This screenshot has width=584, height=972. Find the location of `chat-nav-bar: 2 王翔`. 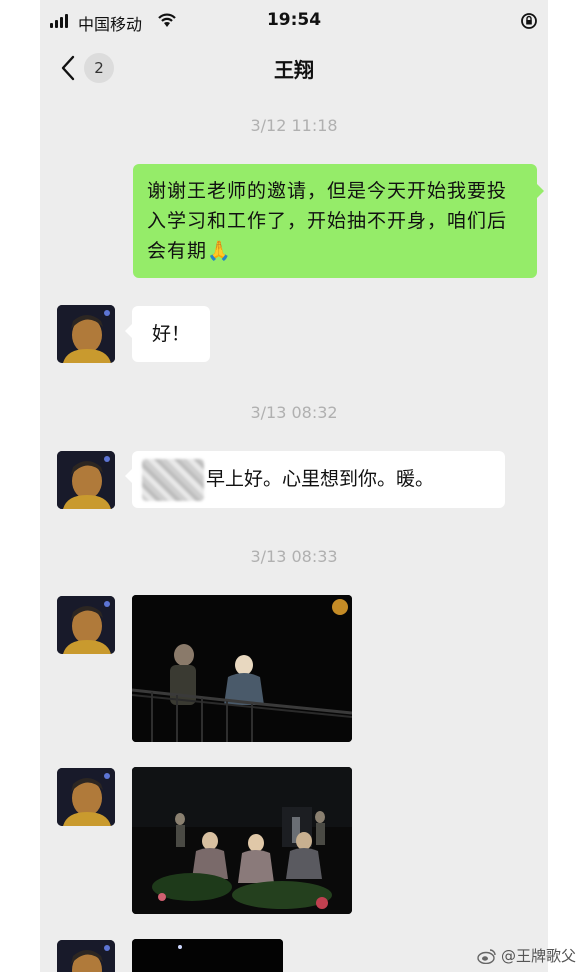

chat-nav-bar: 2 王翔 is located at coordinates (294, 69).